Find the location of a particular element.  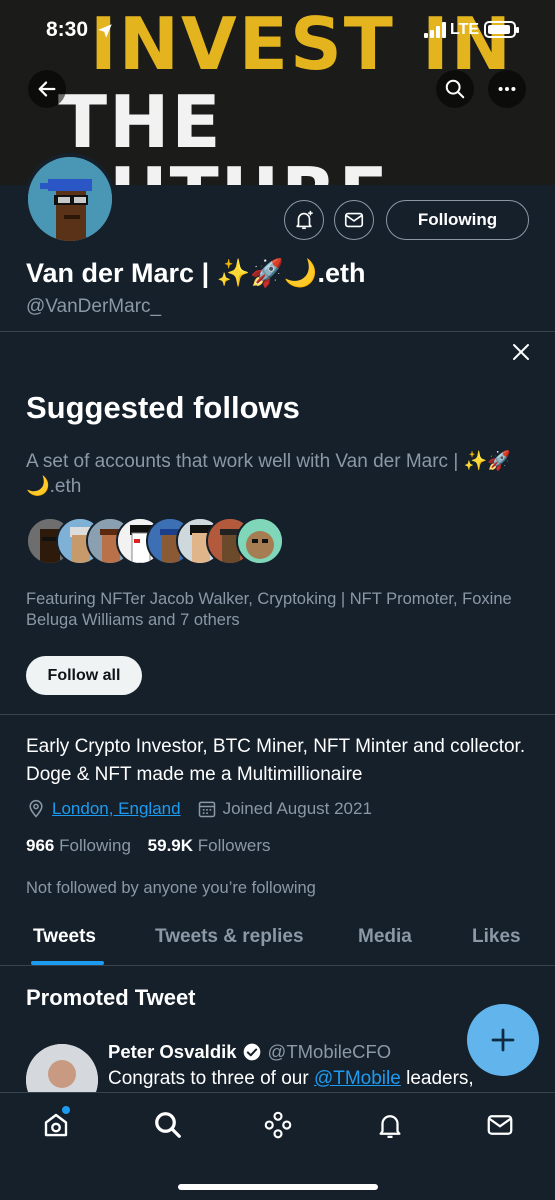

profile-name: Van der Marc | ✨🚀🌙.eth is located at coordinates (196, 273).